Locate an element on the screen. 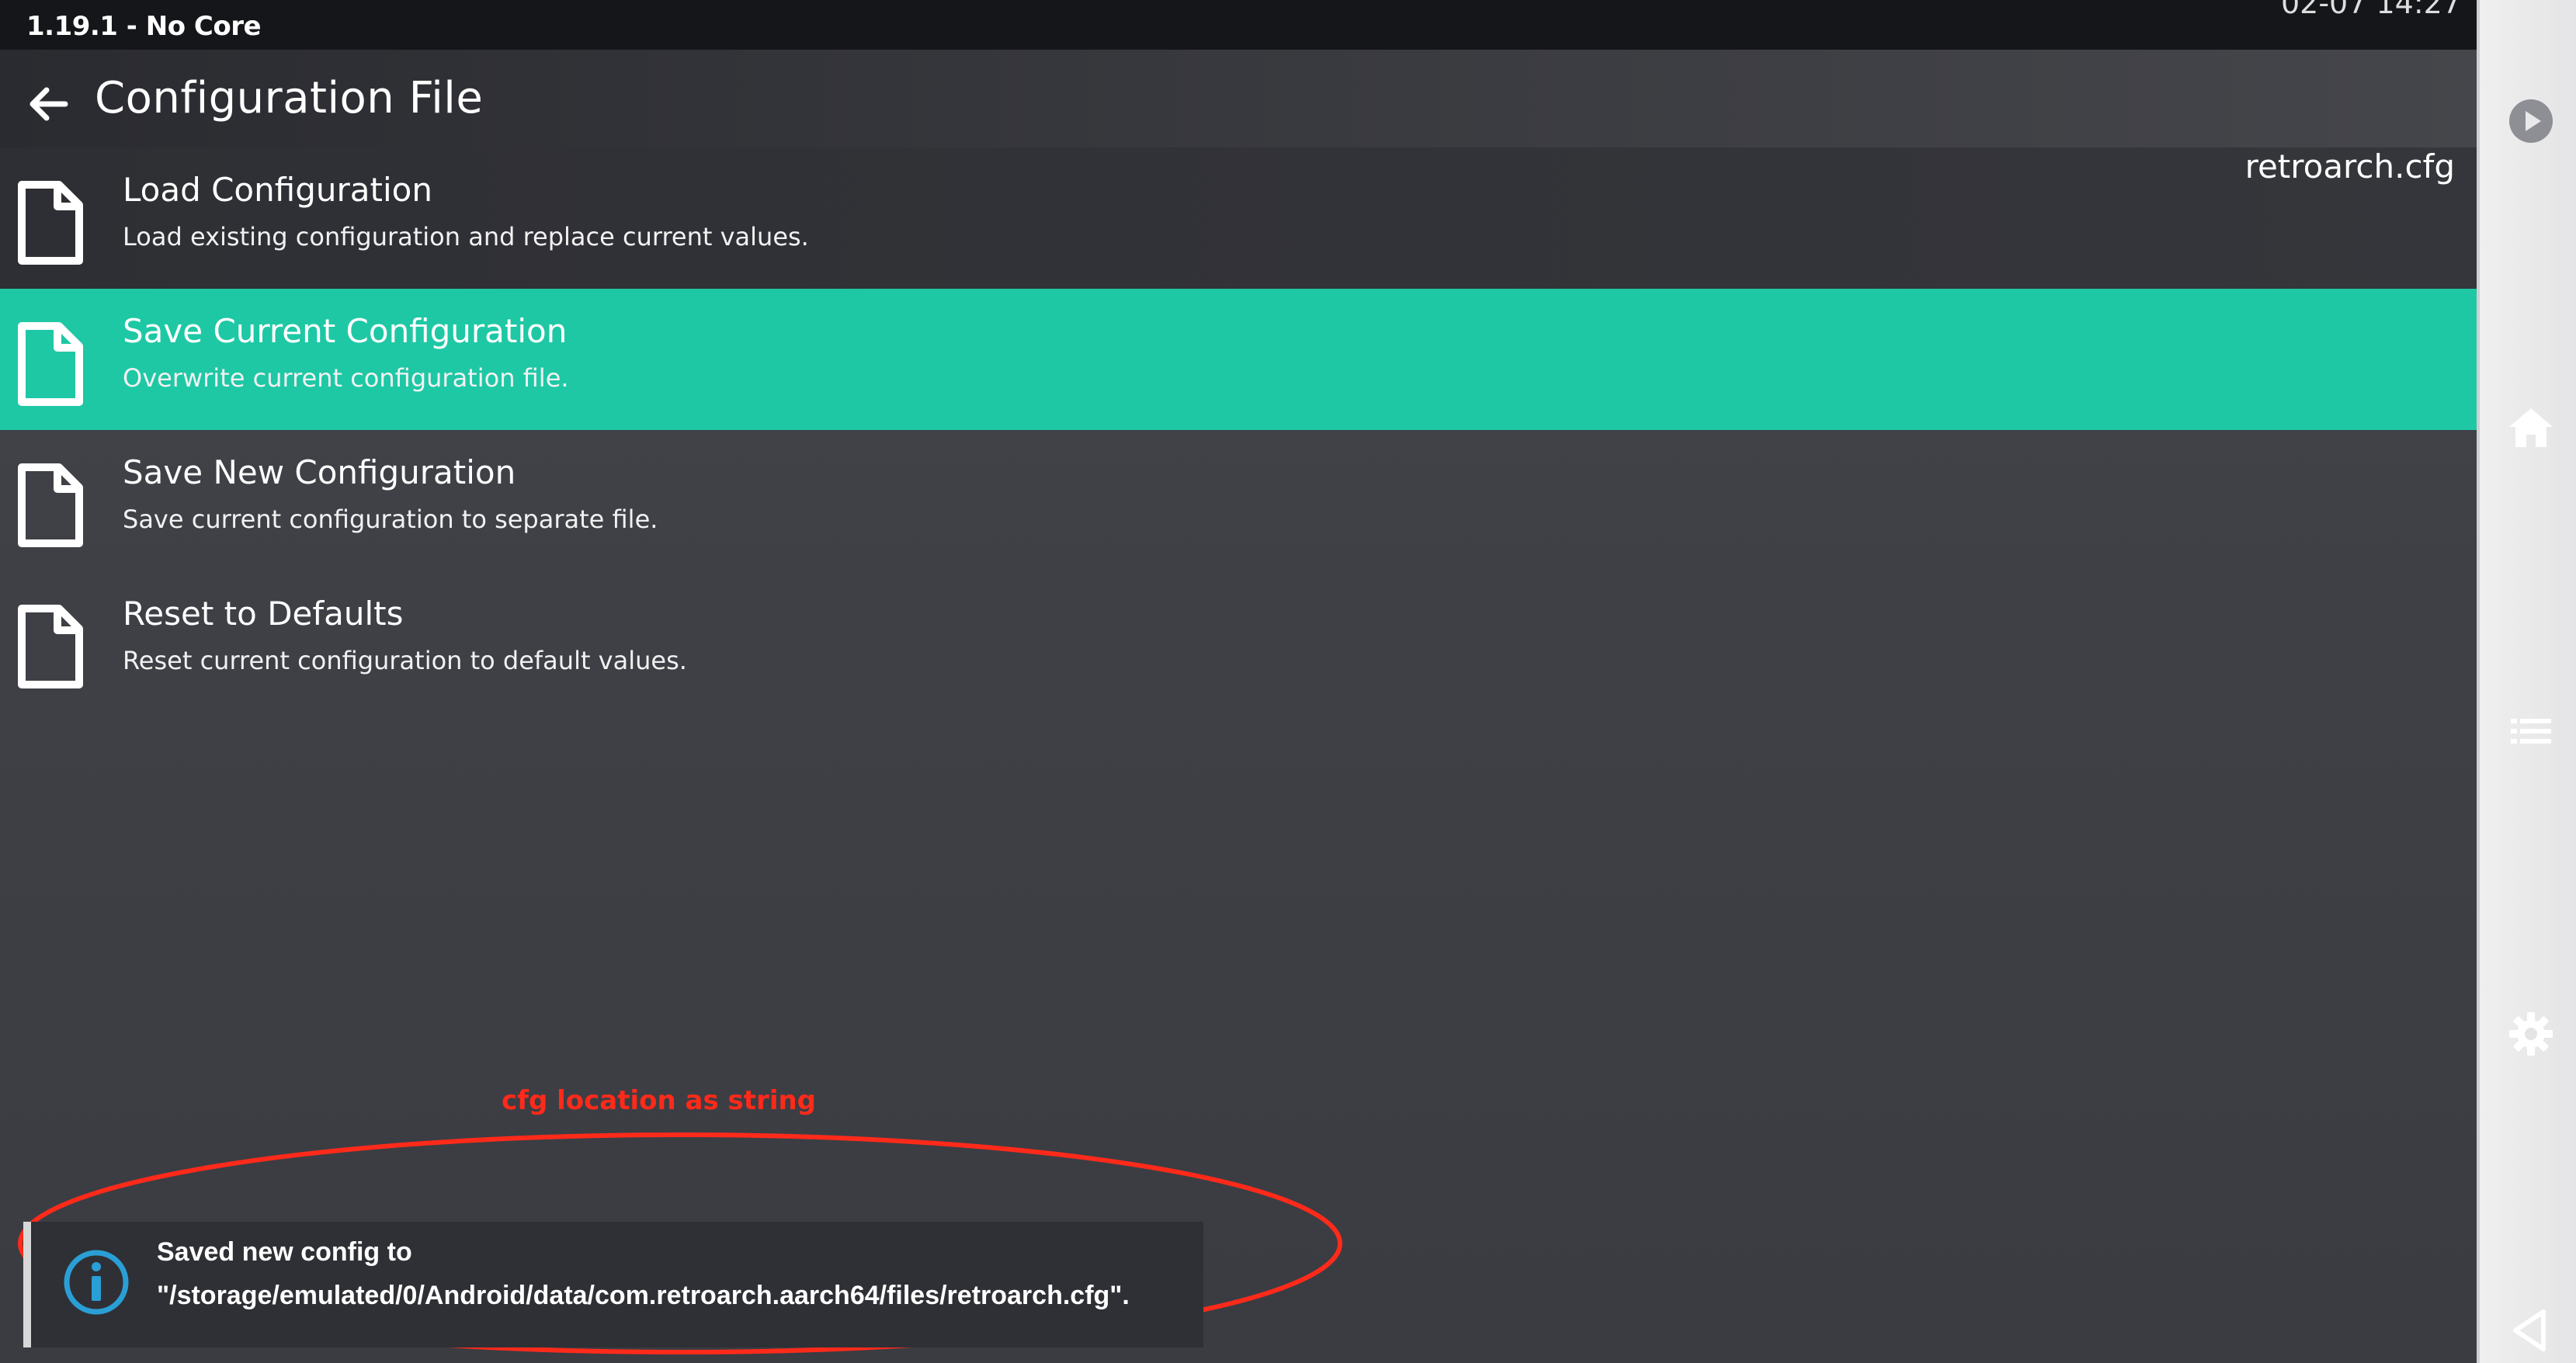 The image size is (2576, 1363). back-arrow-icon is located at coordinates (48, 104).